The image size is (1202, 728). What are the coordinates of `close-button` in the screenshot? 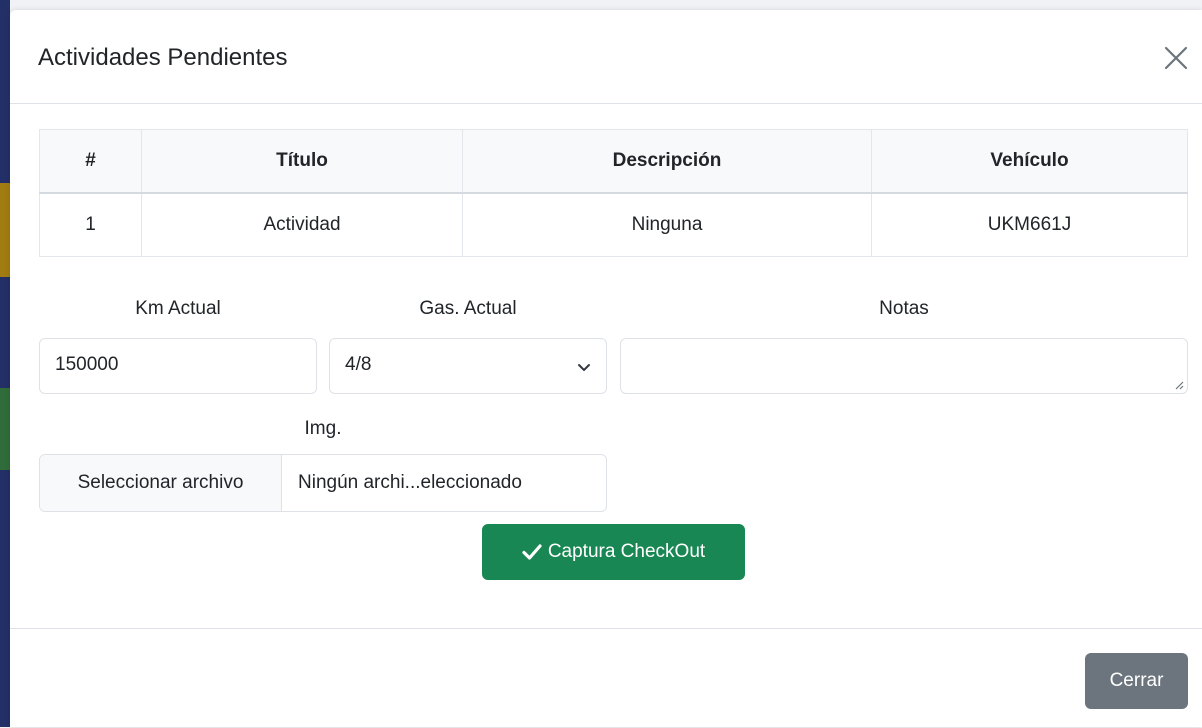 It's located at (1176, 58).